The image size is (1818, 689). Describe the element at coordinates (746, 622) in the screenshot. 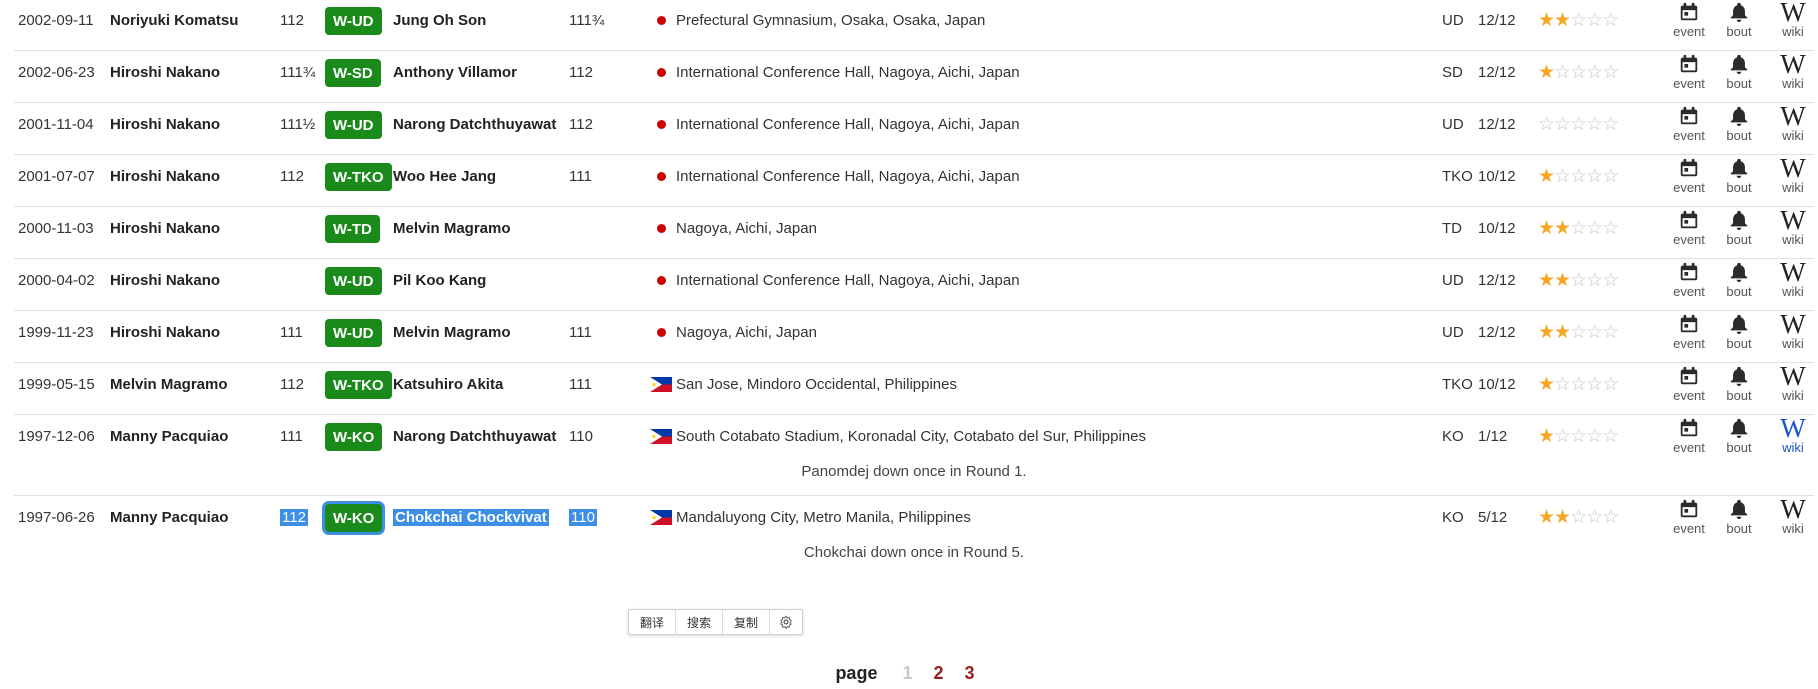

I see `copy-button: 复制` at that location.